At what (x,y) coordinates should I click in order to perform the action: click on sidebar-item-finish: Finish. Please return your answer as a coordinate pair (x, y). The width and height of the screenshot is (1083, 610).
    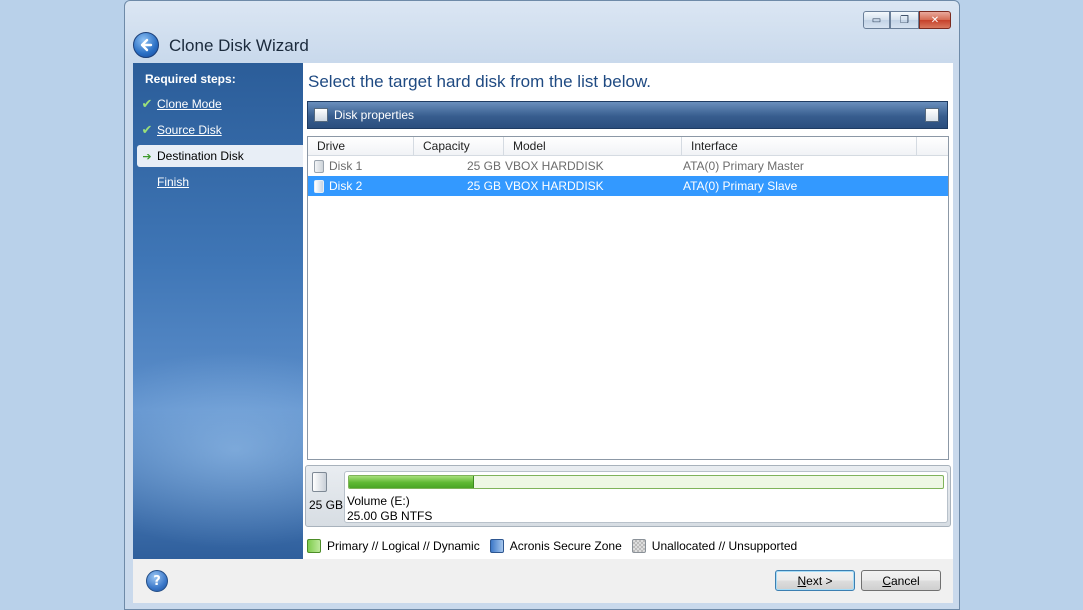
    Looking at the image, I should click on (220, 182).